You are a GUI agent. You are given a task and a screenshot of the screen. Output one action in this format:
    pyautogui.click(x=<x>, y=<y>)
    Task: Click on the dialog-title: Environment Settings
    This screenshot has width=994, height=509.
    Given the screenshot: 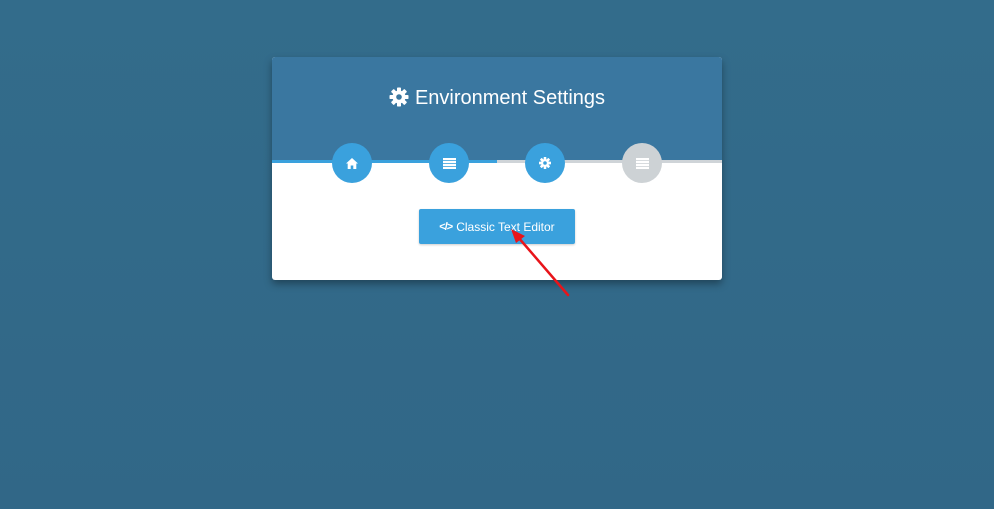 What is the action you would take?
    pyautogui.click(x=497, y=99)
    